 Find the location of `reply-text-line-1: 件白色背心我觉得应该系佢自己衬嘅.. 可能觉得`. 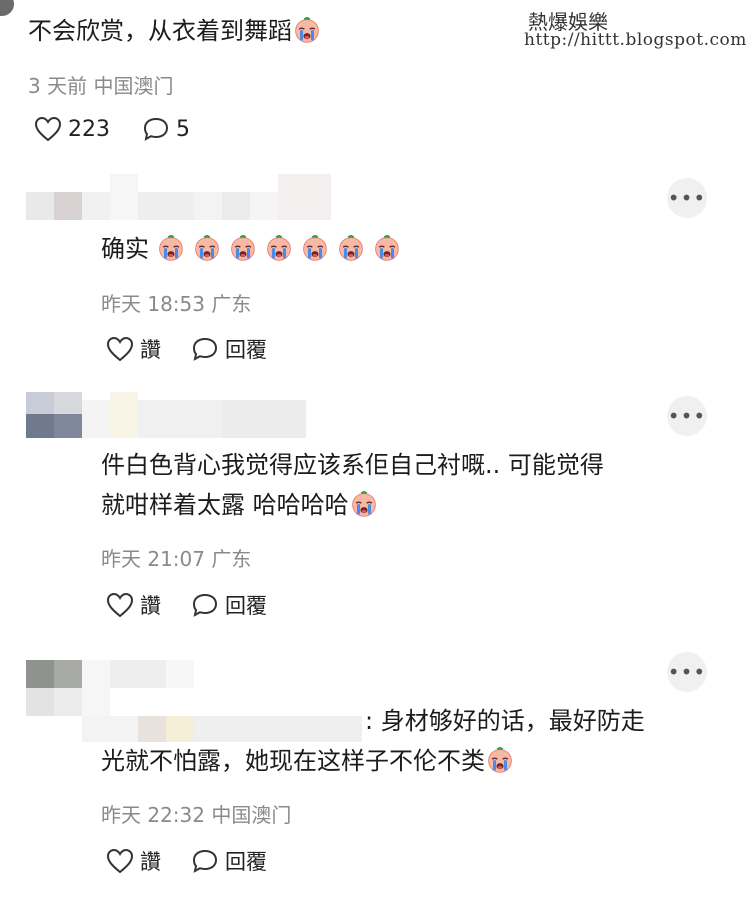

reply-text-line-1: 件白色背心我觉得应该系佢自己衬嘅.. 可能觉得 is located at coordinates (352, 465).